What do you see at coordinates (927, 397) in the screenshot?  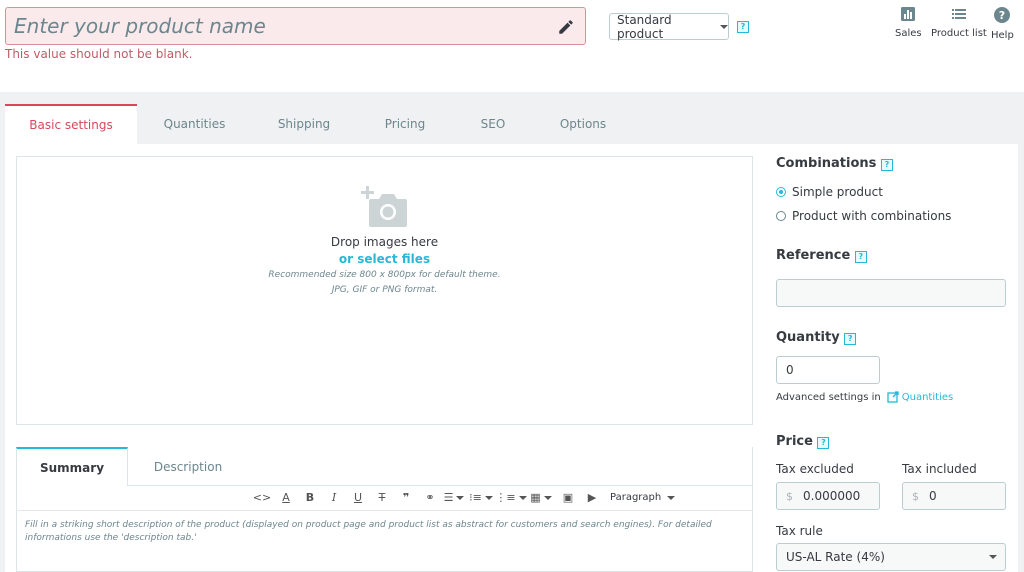 I see `quantities-link-label: Quantities` at bounding box center [927, 397].